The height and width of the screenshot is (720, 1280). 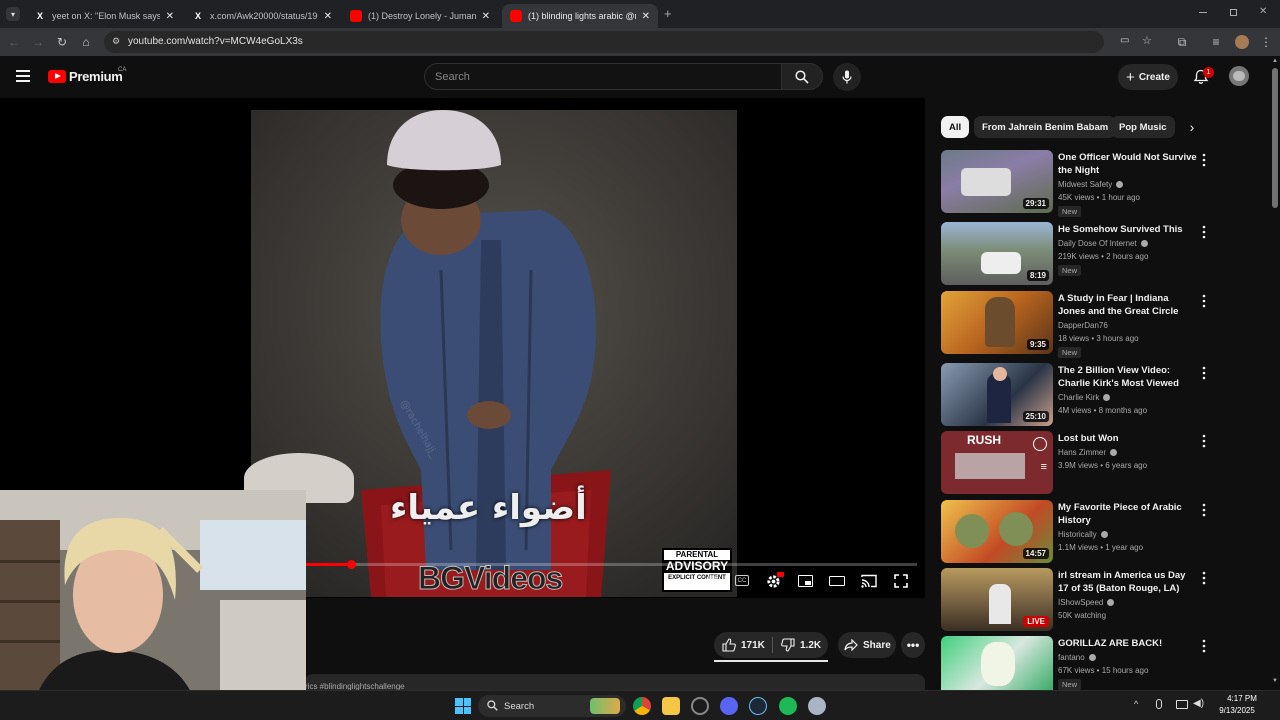 I want to click on reading-list-icon: ≡, so click(x=1216, y=42).